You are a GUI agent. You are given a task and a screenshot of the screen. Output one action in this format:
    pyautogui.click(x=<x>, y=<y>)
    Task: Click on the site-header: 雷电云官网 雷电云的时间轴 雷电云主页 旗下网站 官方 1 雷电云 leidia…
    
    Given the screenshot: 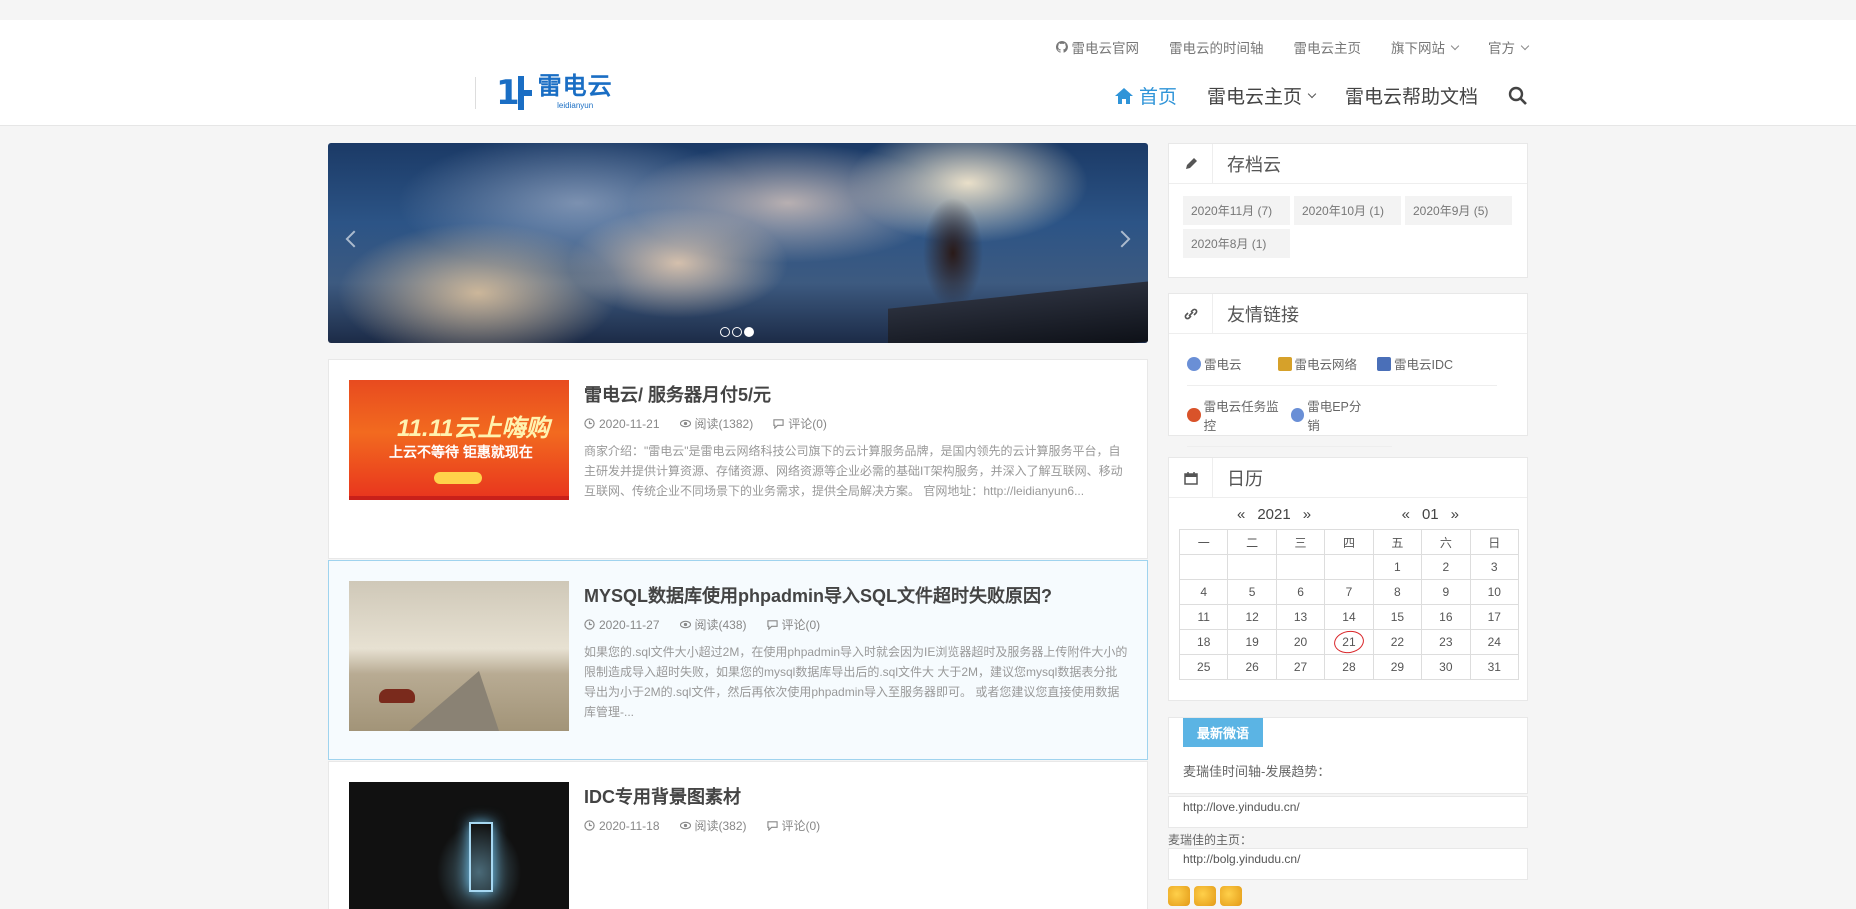 What is the action you would take?
    pyautogui.click(x=928, y=73)
    